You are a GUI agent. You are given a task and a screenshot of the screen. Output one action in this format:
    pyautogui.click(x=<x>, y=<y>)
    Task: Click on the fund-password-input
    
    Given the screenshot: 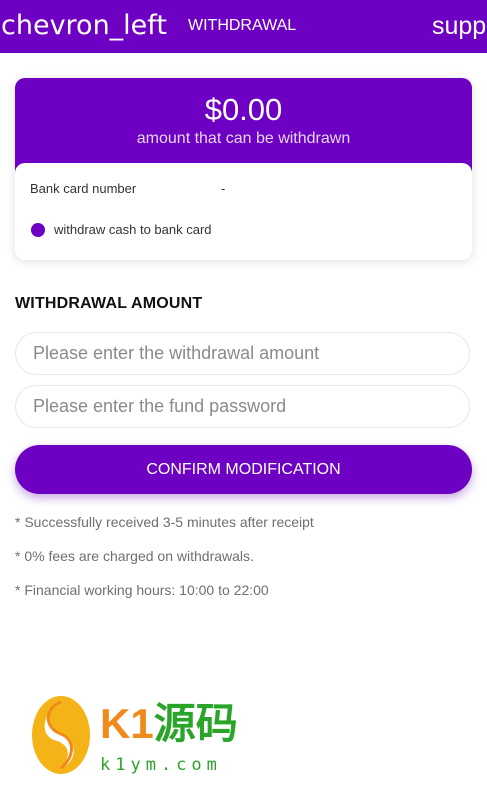 What is the action you would take?
    pyautogui.click(x=242, y=406)
    